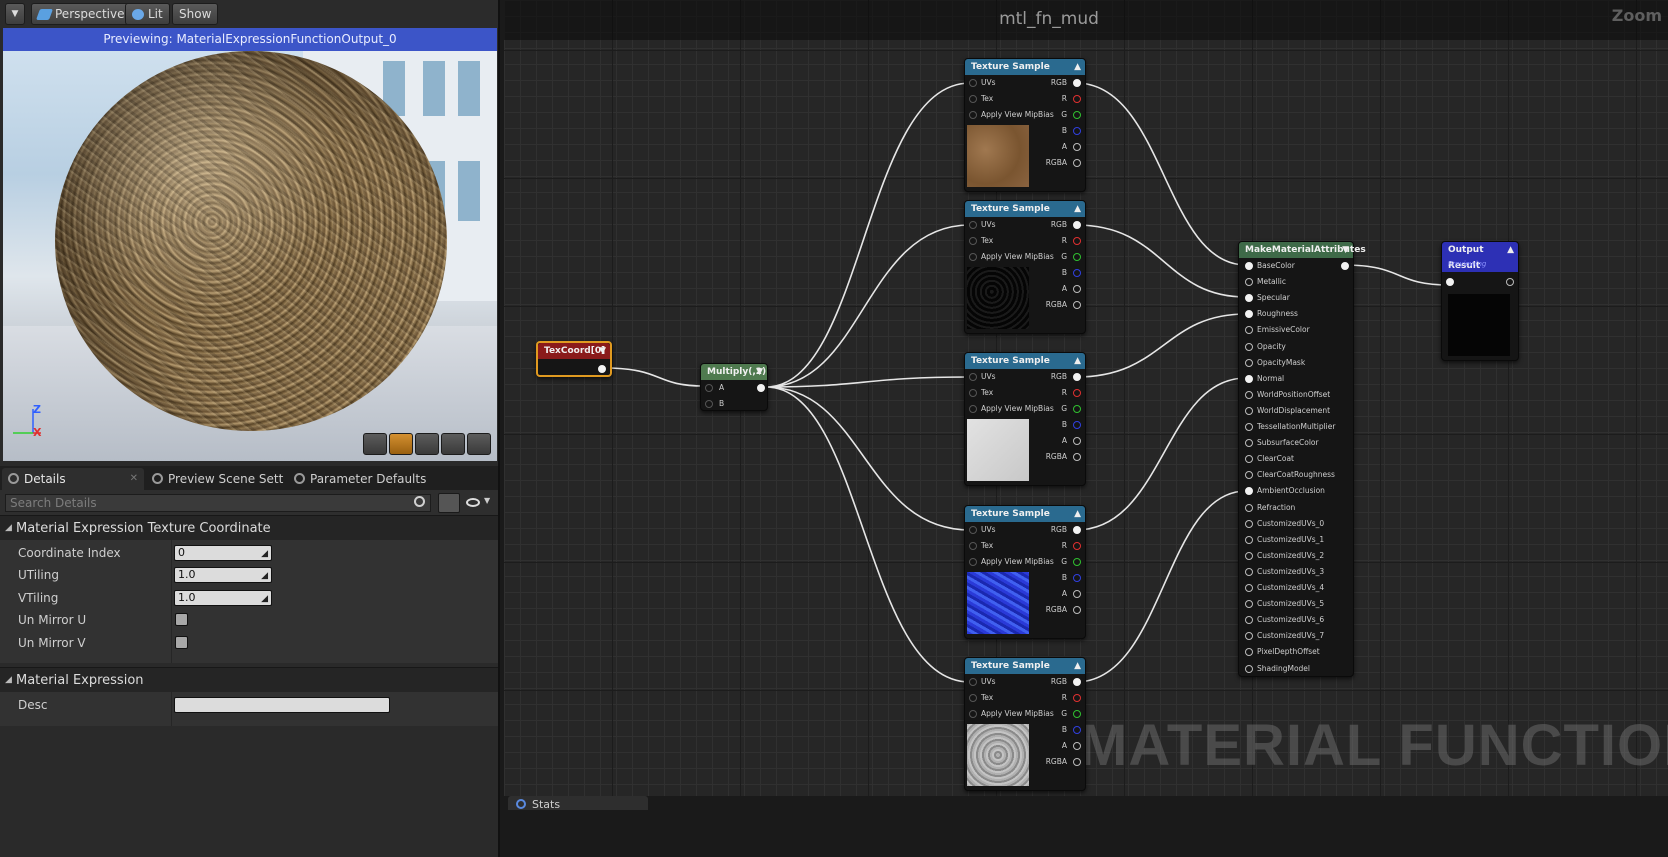 The width and height of the screenshot is (1668, 857). What do you see at coordinates (73, 479) in the screenshot?
I see `tab-details: Details ✕` at bounding box center [73, 479].